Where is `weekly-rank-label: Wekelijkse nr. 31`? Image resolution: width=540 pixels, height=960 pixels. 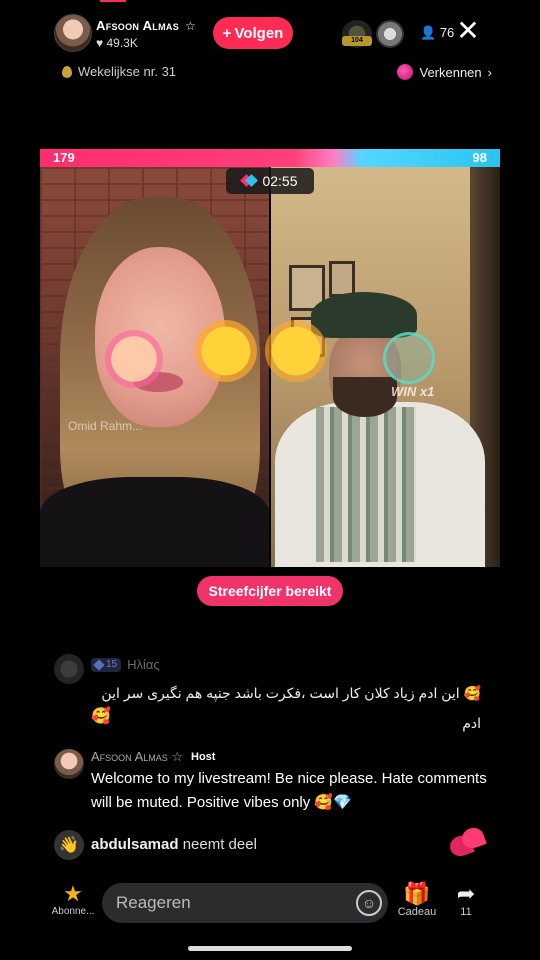
weekly-rank-label: Wekelijkse nr. 31 is located at coordinates (127, 71).